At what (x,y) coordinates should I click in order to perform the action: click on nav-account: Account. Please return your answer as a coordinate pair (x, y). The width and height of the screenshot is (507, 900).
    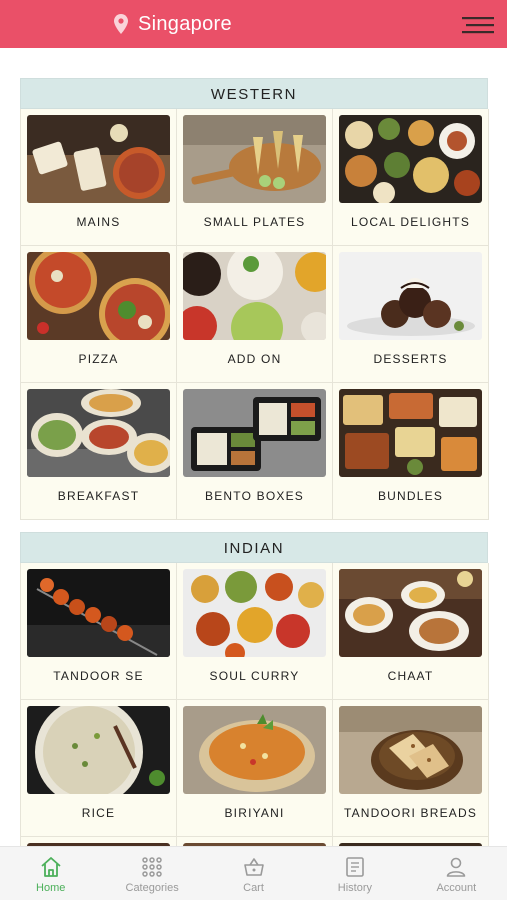
    Looking at the image, I should click on (456, 873).